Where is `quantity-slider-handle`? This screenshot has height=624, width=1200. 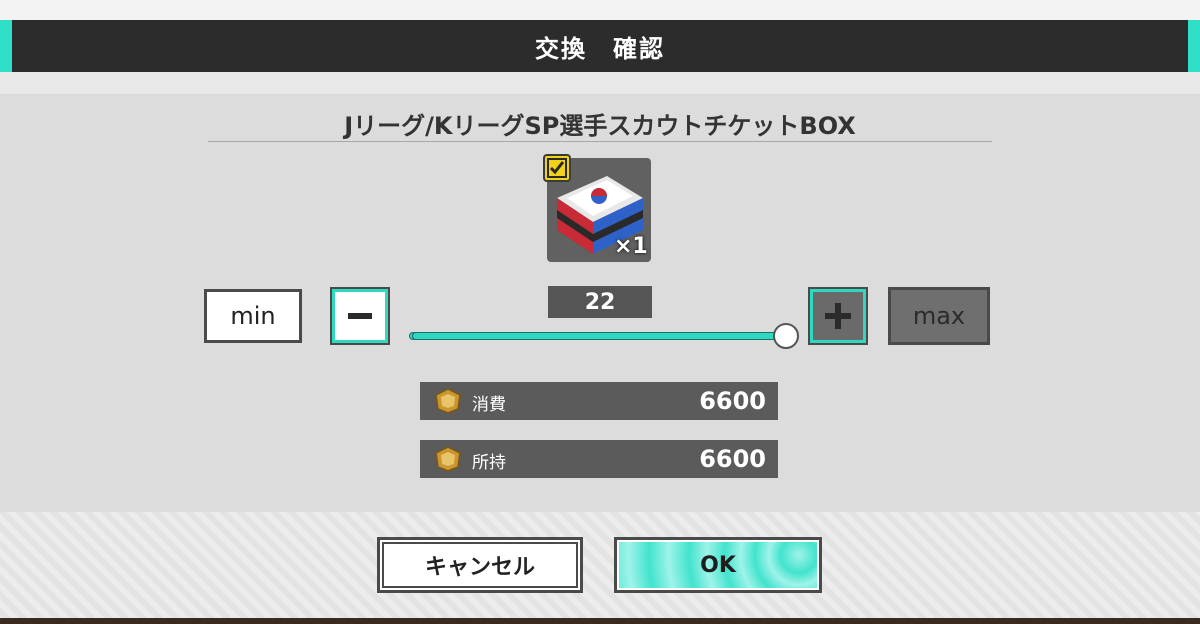 quantity-slider-handle is located at coordinates (786, 336).